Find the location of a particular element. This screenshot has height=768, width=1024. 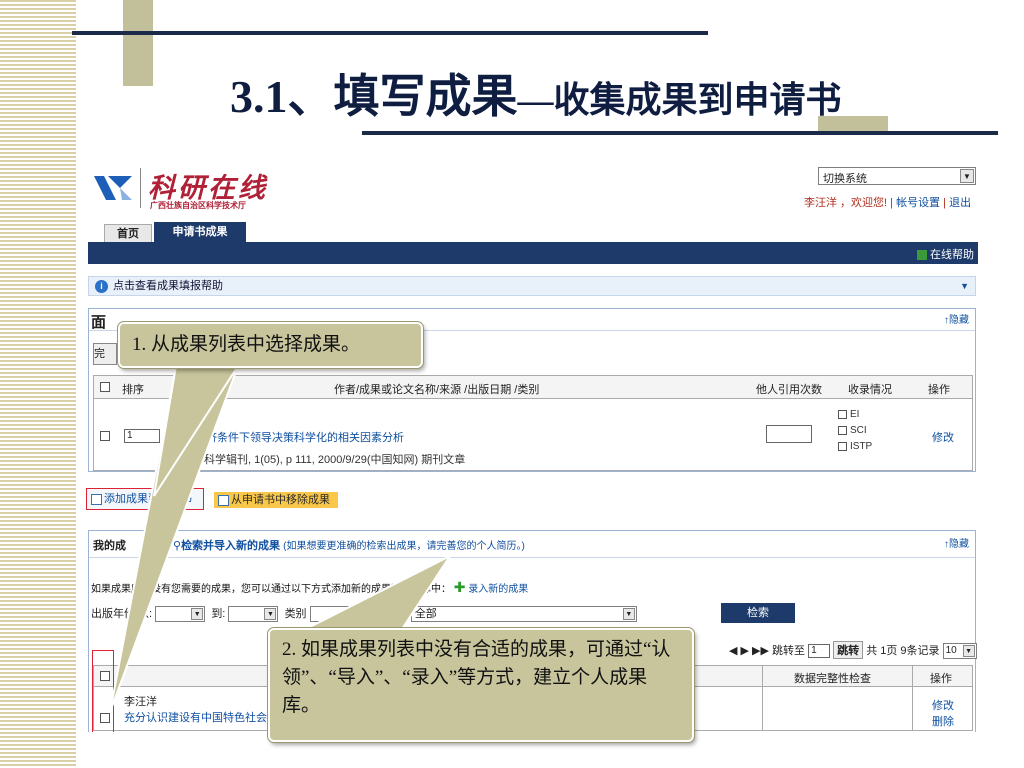

search-button: 检索 is located at coordinates (758, 613).